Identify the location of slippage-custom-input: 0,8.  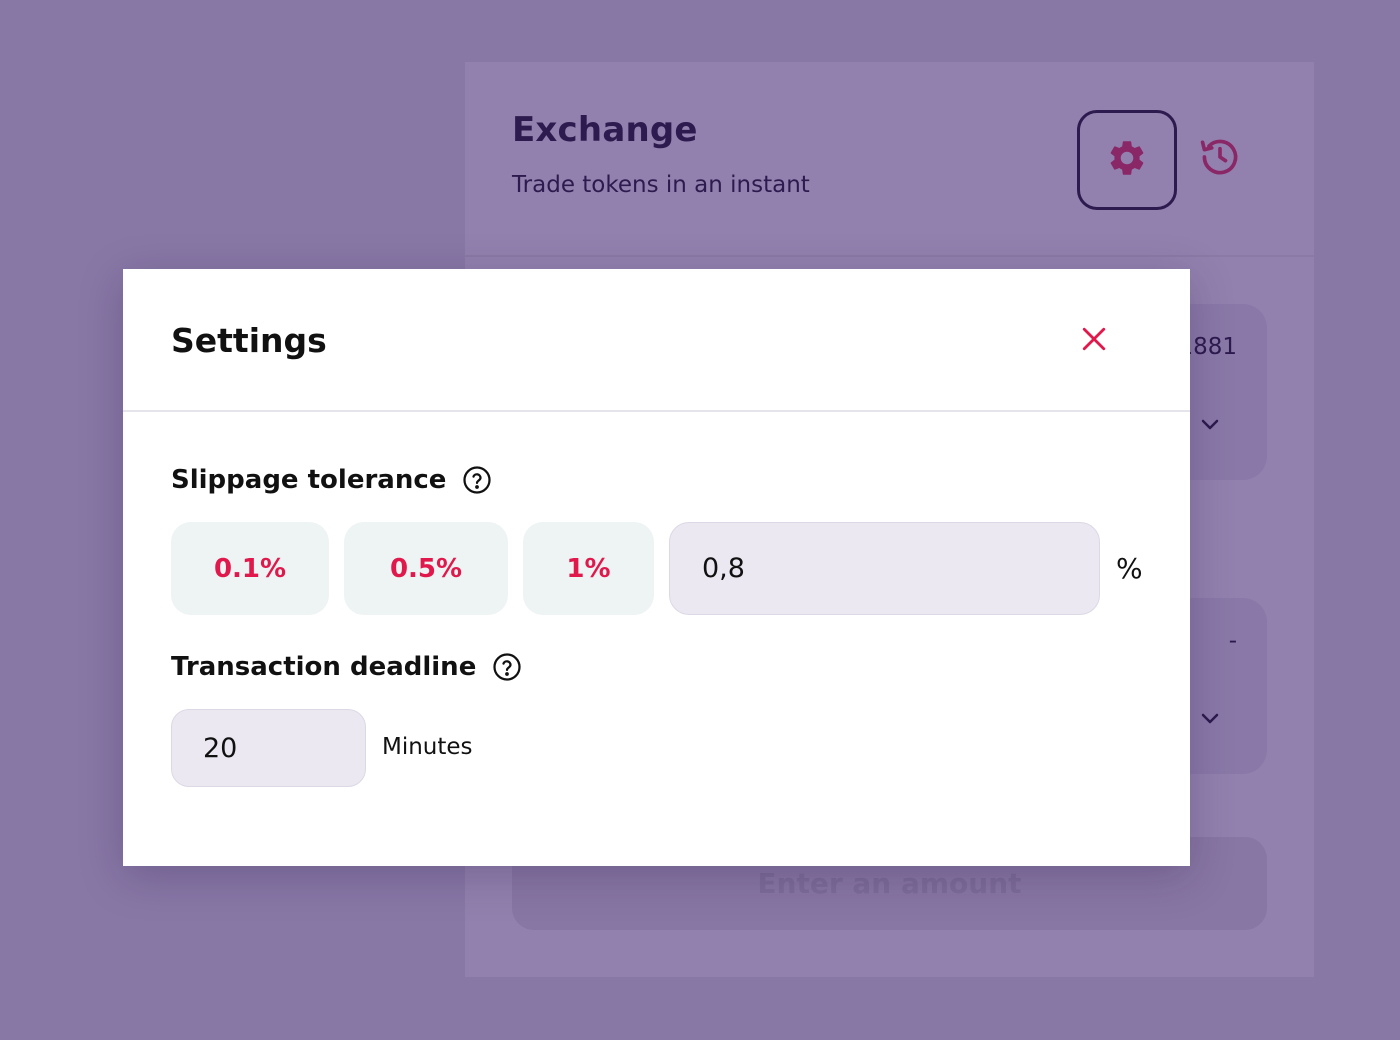
(884, 568).